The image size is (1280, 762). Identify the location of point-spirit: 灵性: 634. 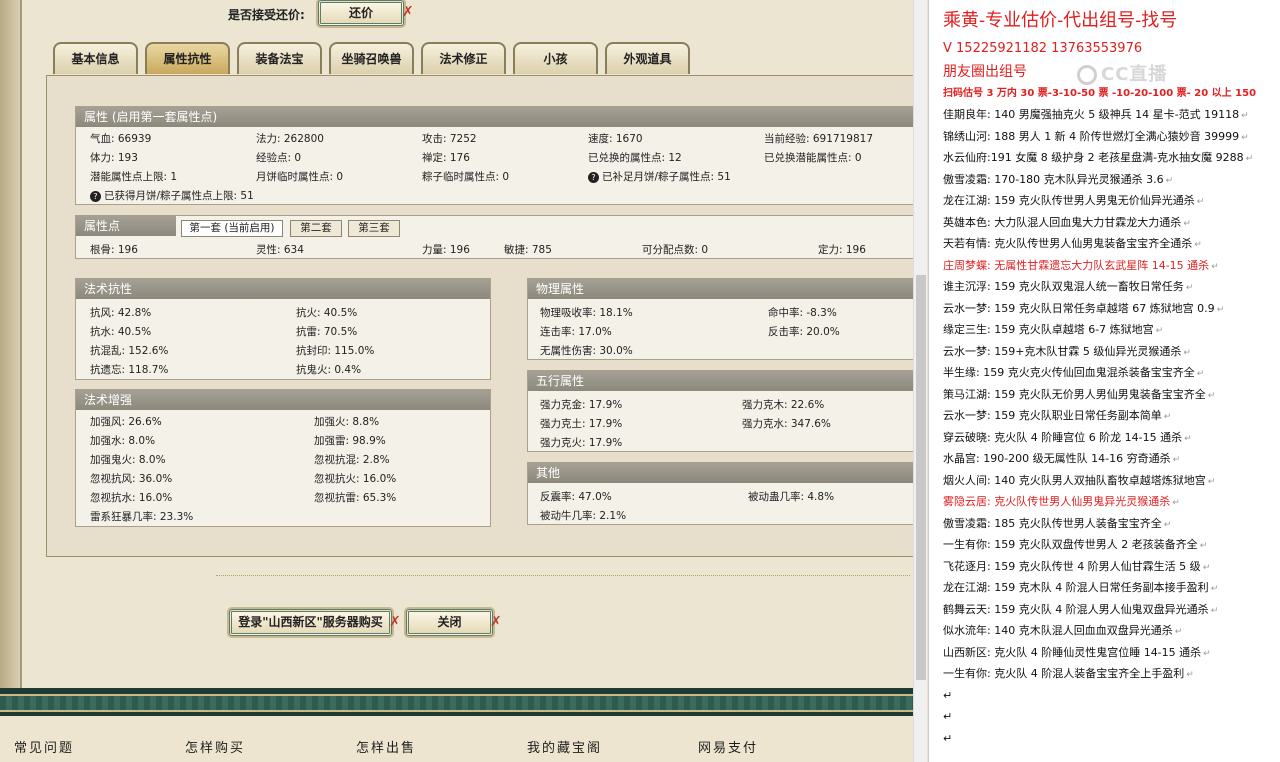
(280, 250).